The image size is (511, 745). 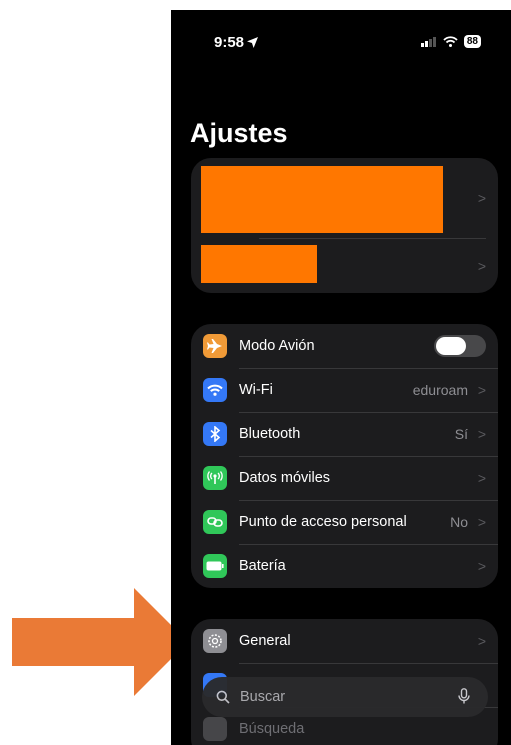 What do you see at coordinates (344, 522) in the screenshot?
I see `settings-row-punto-de-acceso: Punto de acceso personal No >` at bounding box center [344, 522].